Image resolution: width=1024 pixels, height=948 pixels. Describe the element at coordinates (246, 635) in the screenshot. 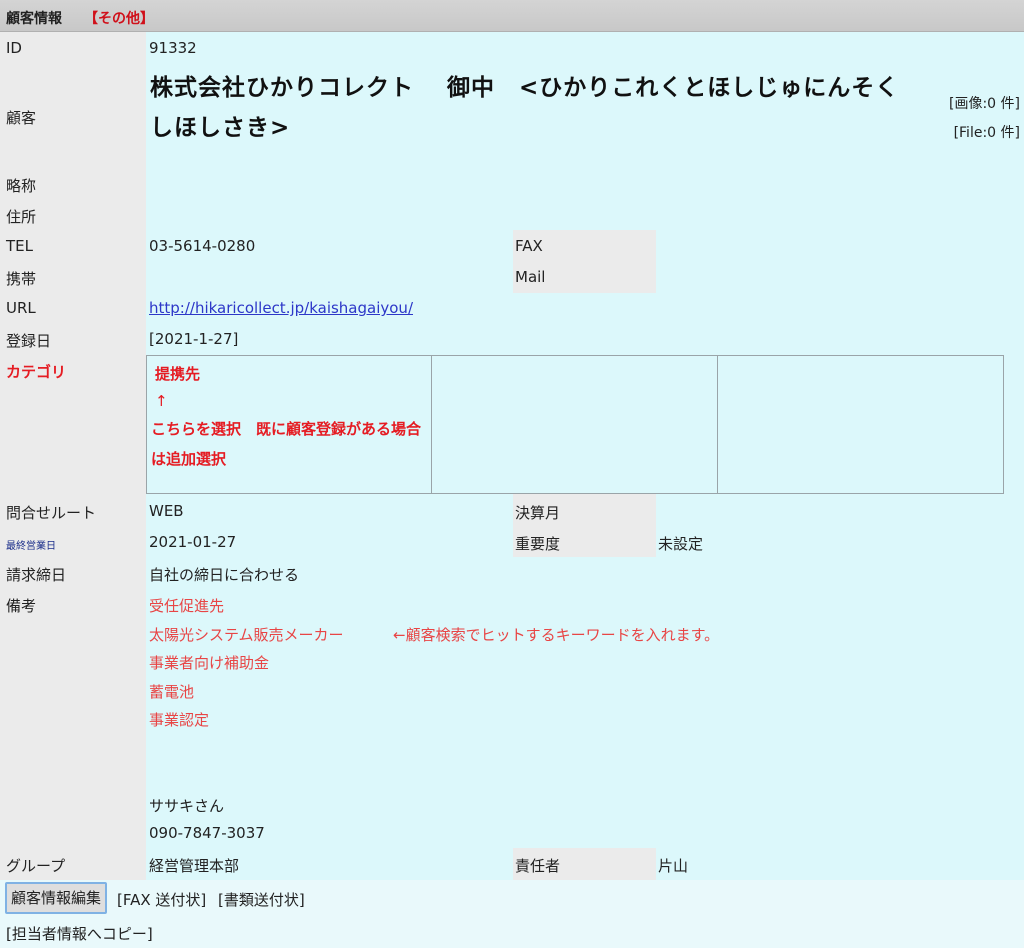

I see `remarks-line-2: 太陽光システム販売メーカー` at that location.